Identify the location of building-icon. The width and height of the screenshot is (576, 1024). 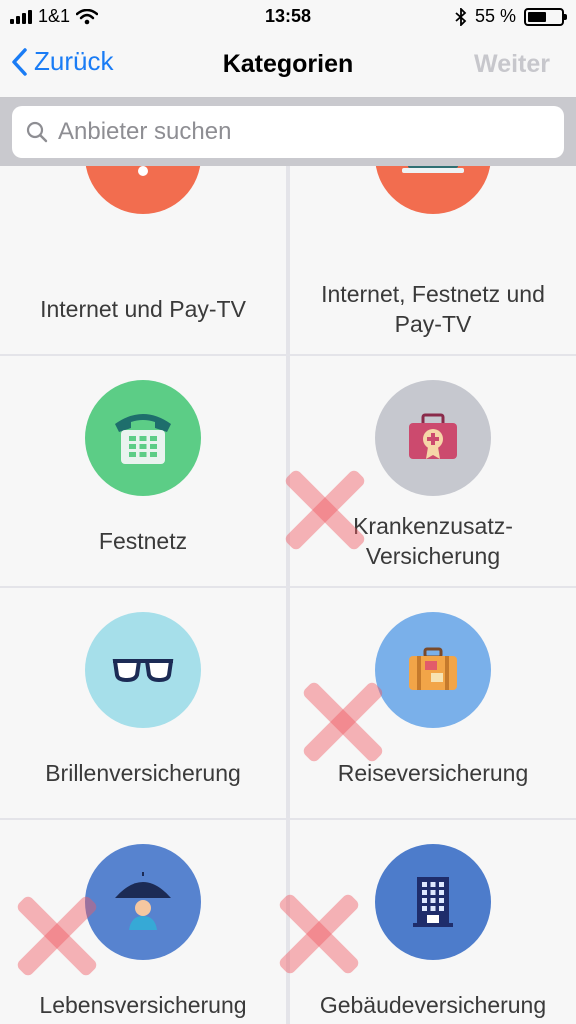
(433, 902).